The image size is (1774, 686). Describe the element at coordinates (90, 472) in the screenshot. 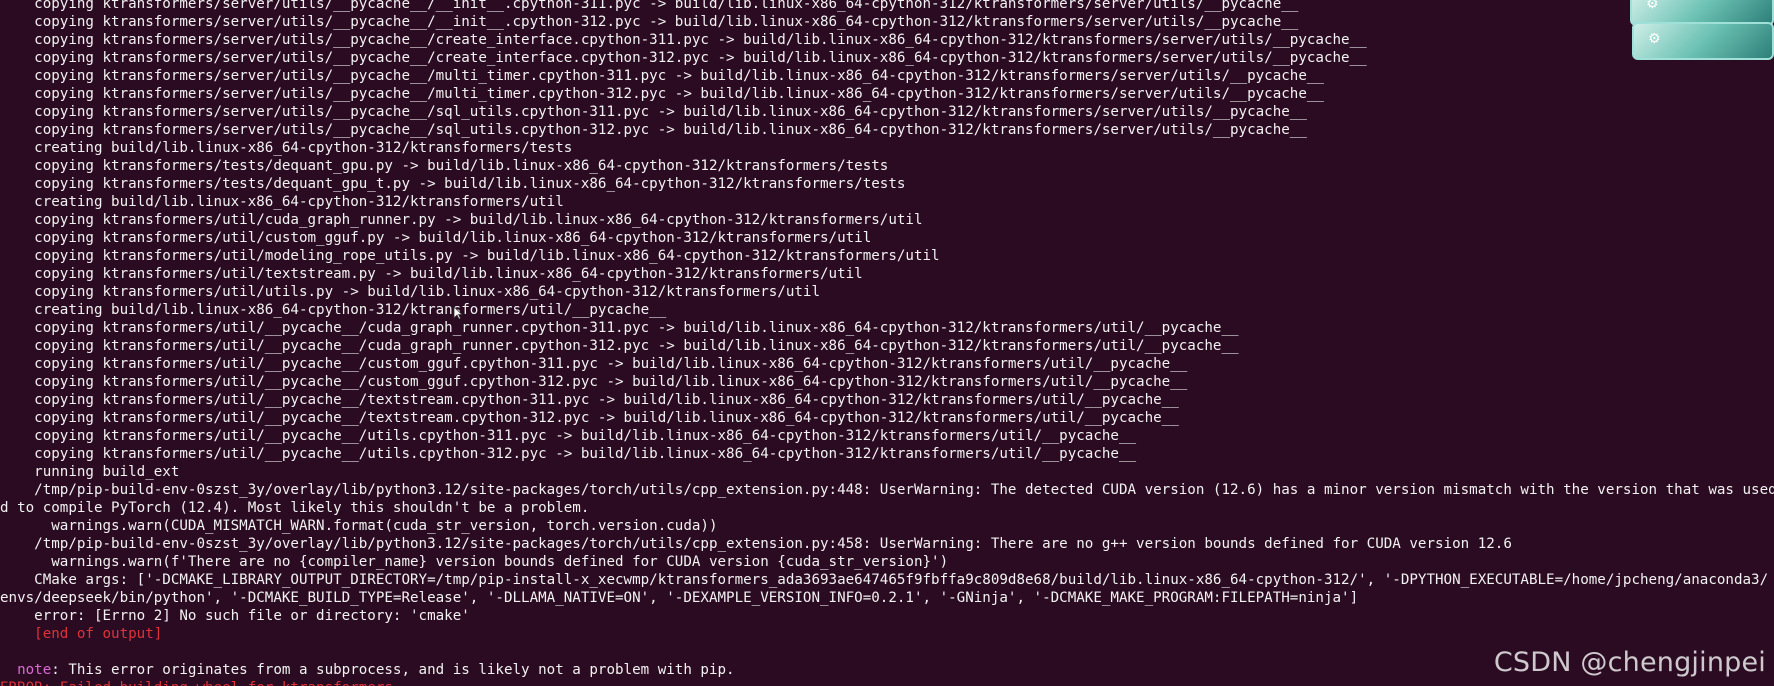

I see `terminal-line: running build_ext` at that location.